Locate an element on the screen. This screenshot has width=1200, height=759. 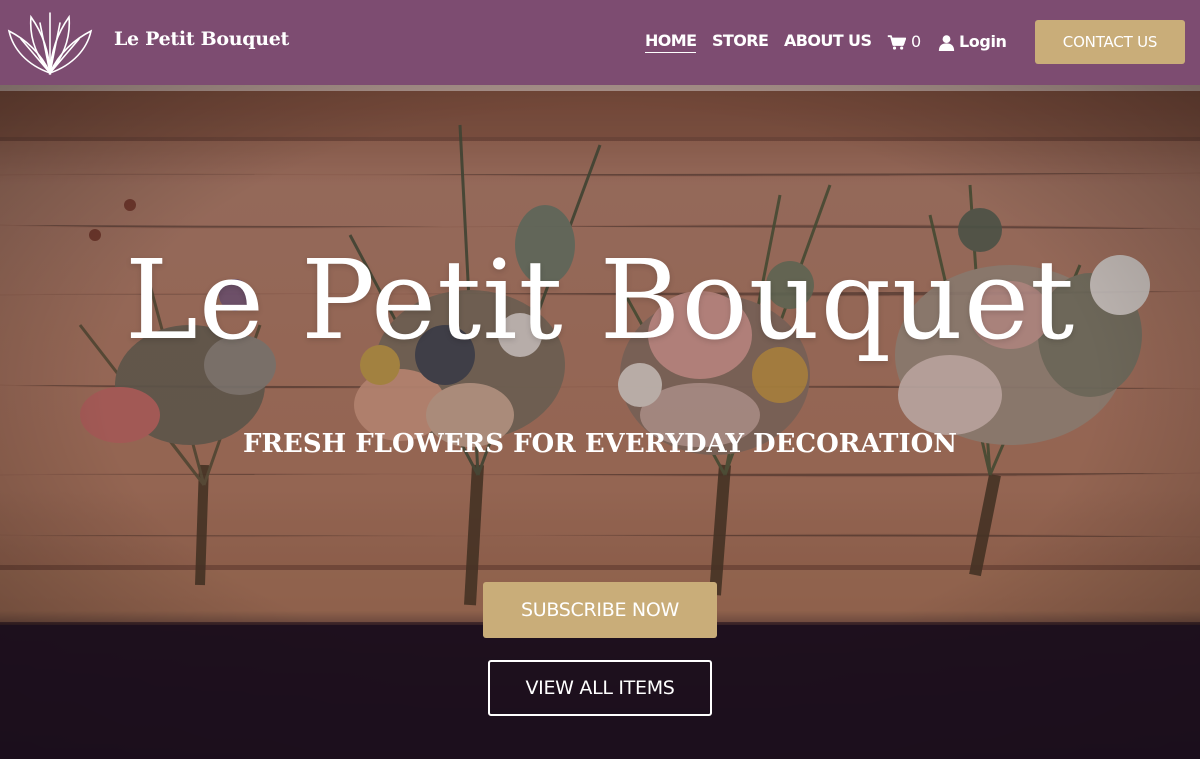
brand-name: Le Petit Bouquet is located at coordinates (201, 39).